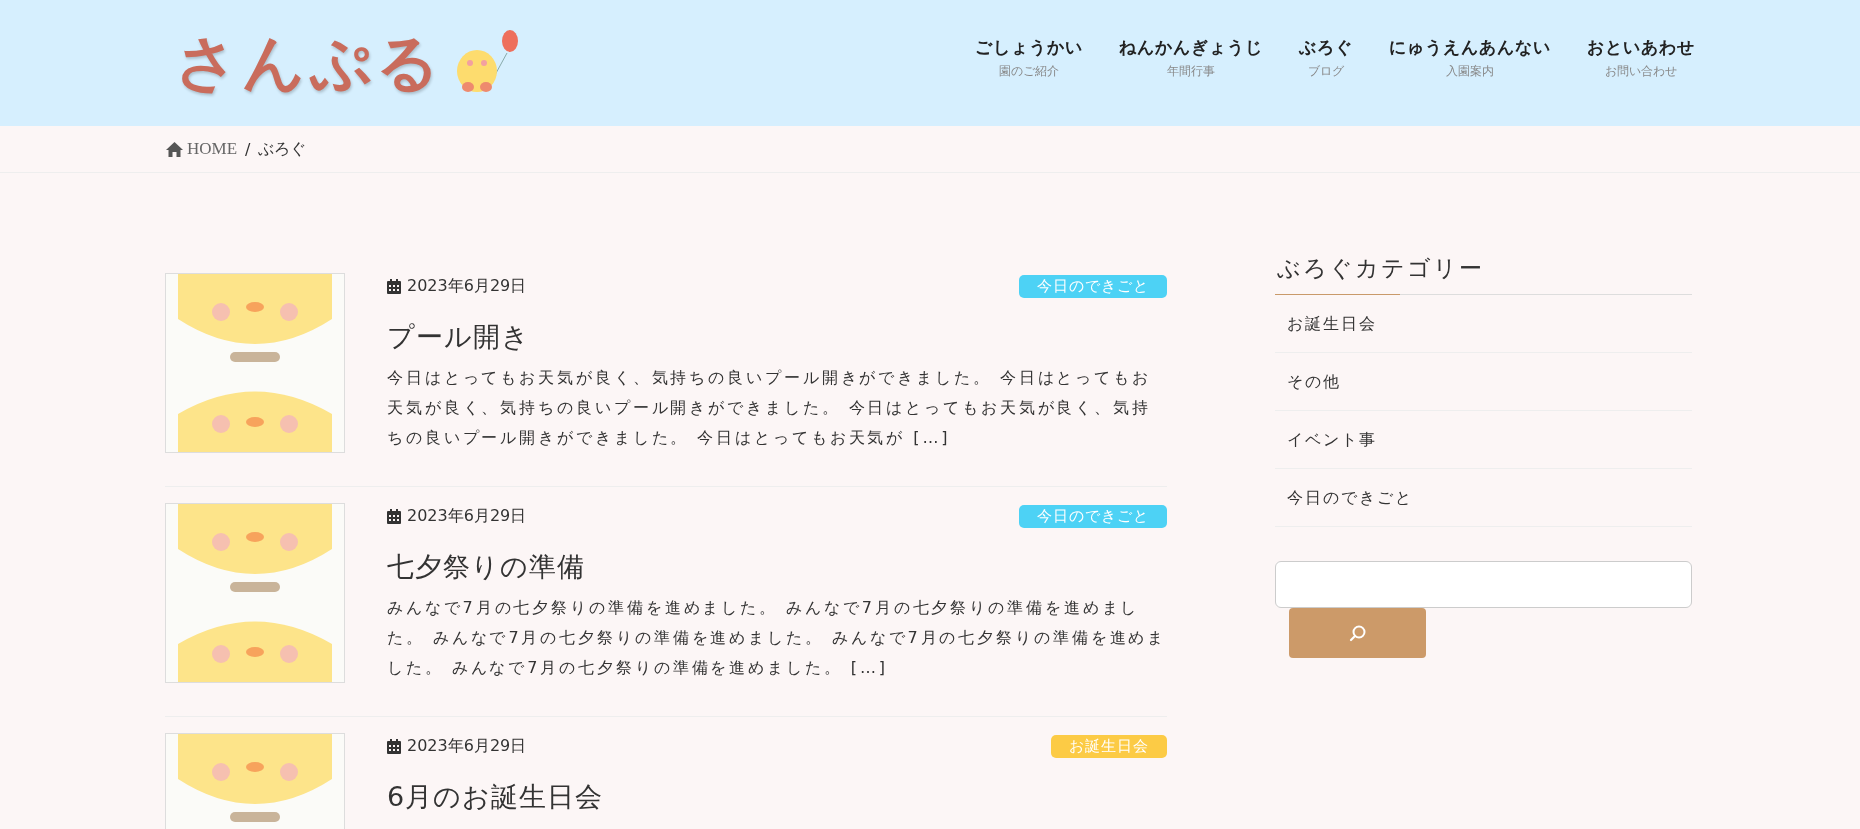  What do you see at coordinates (1483, 324) in the screenshot?
I see `category-link: お誕生日会` at bounding box center [1483, 324].